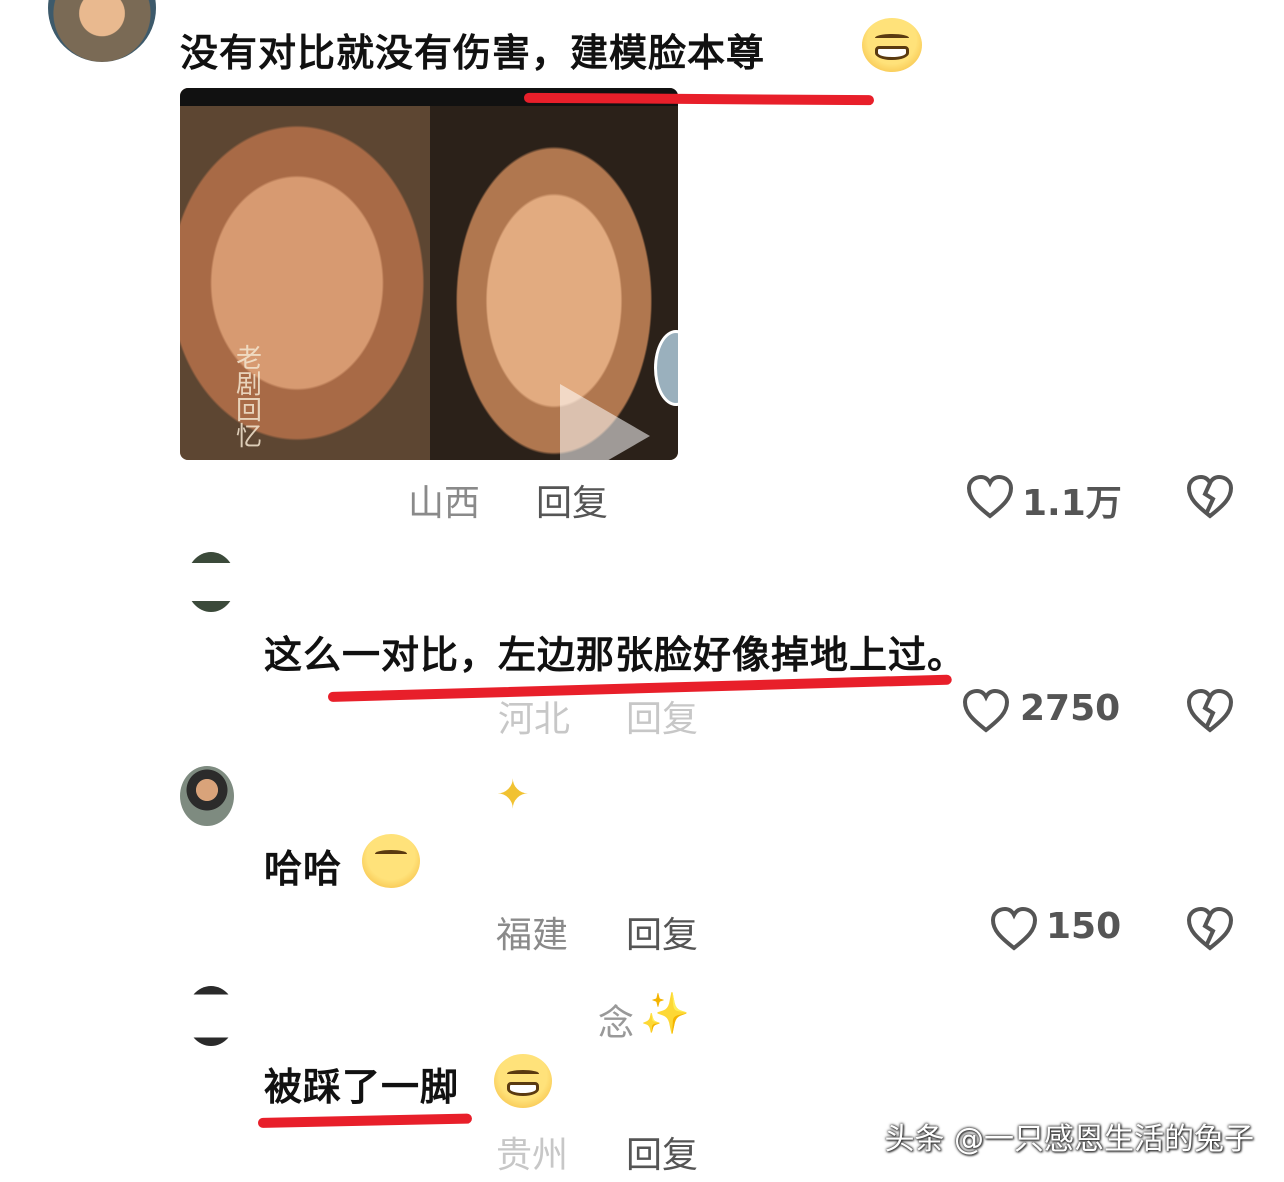  I want to click on location-label: 河北, so click(534, 719).